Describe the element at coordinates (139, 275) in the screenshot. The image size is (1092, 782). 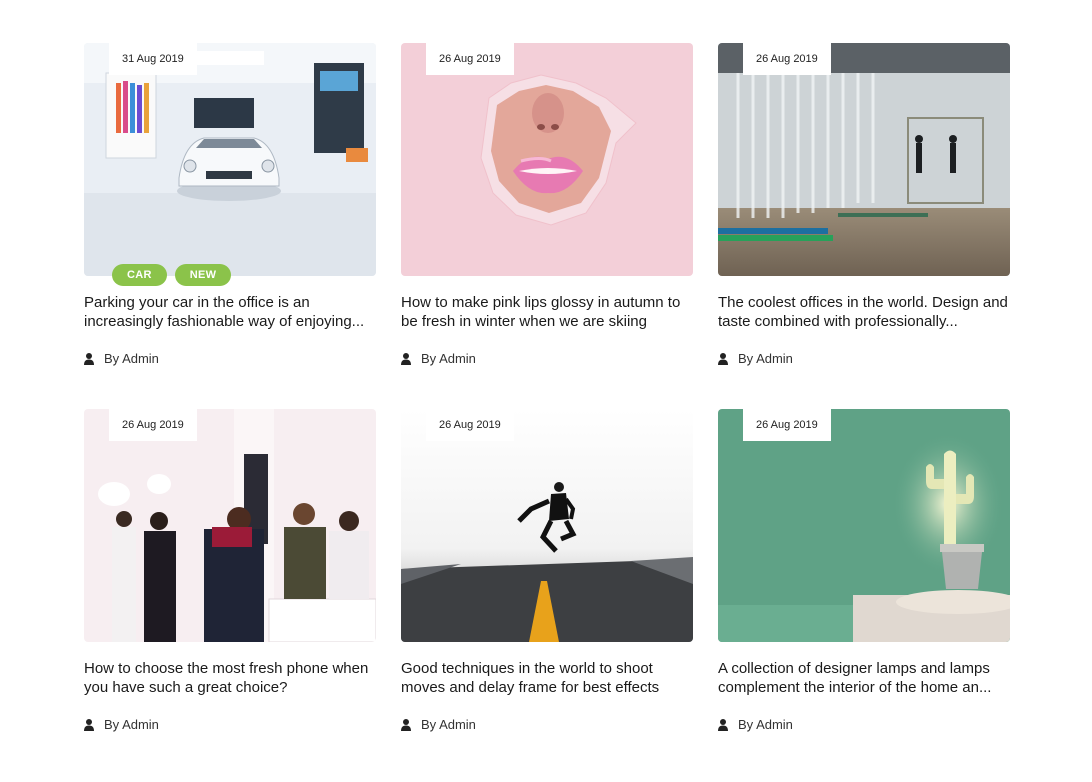
I see `tag-car: CAR` at that location.